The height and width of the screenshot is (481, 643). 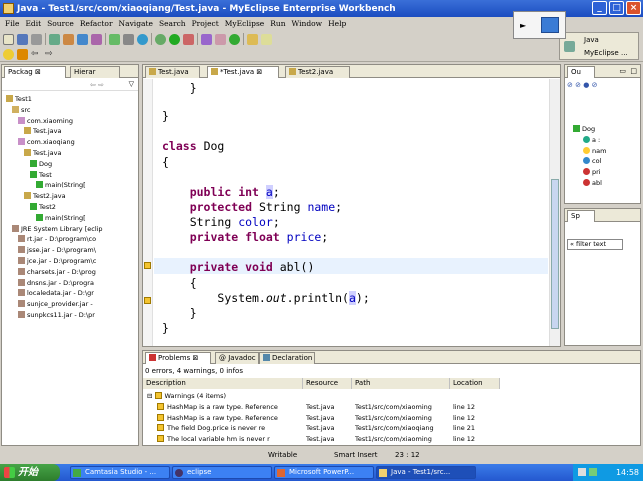 What do you see at coordinates (591, 40) in the screenshot?
I see `perspective-java: Java` at bounding box center [591, 40].